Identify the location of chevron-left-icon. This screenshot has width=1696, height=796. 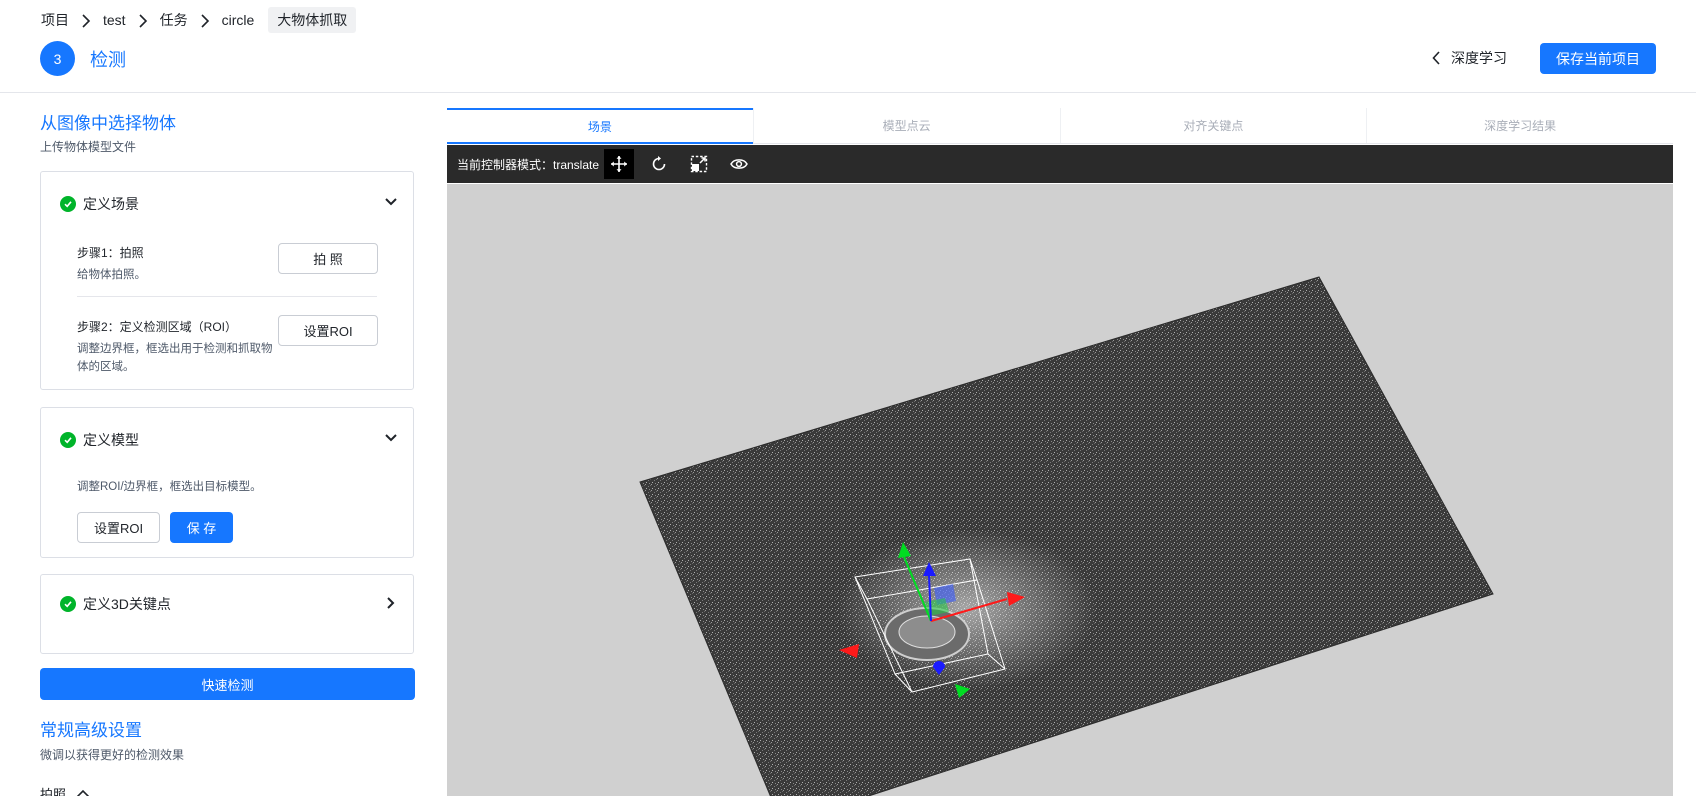
(1436, 58).